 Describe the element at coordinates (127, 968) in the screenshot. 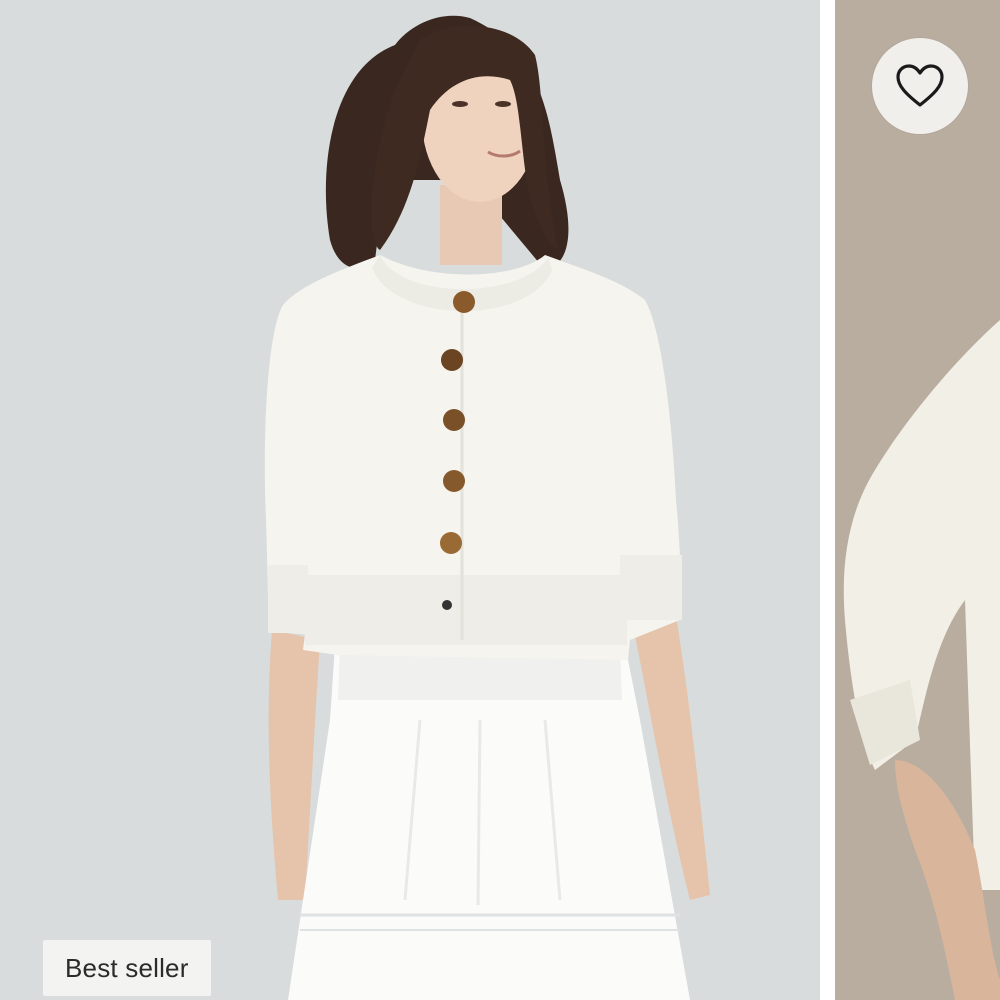

I see `best-seller-badge: Best seller` at that location.